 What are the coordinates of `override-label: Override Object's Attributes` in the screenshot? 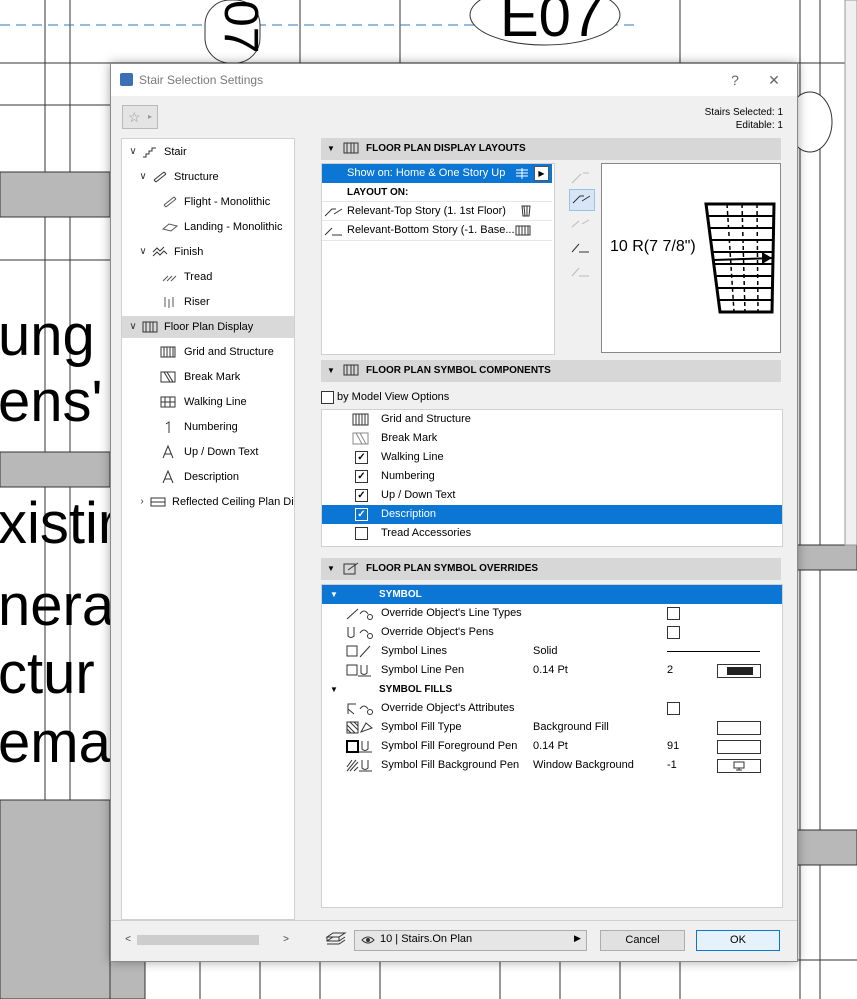 It's located at (448, 708).